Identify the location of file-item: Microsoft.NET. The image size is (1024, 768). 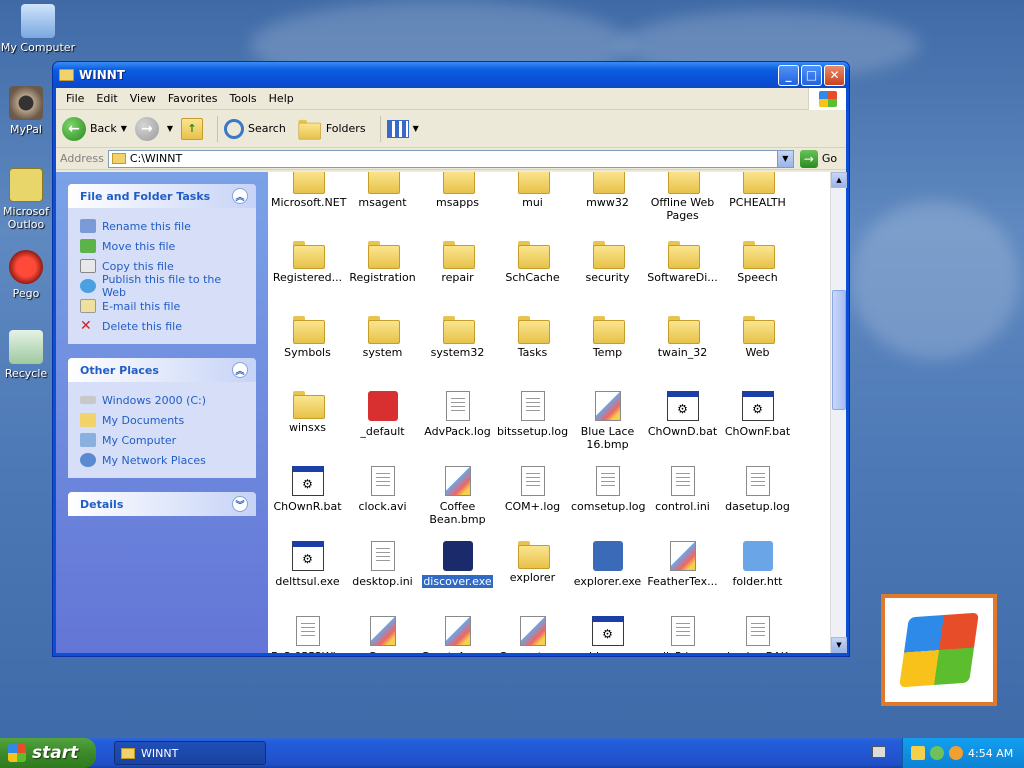
(308, 190).